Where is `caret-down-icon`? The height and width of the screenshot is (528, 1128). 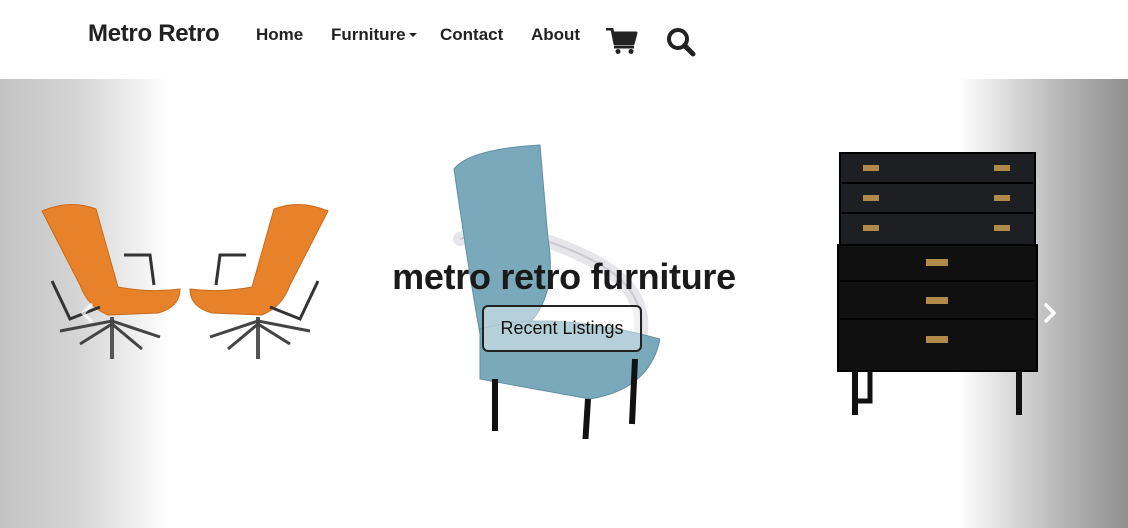
caret-down-icon is located at coordinates (412, 34).